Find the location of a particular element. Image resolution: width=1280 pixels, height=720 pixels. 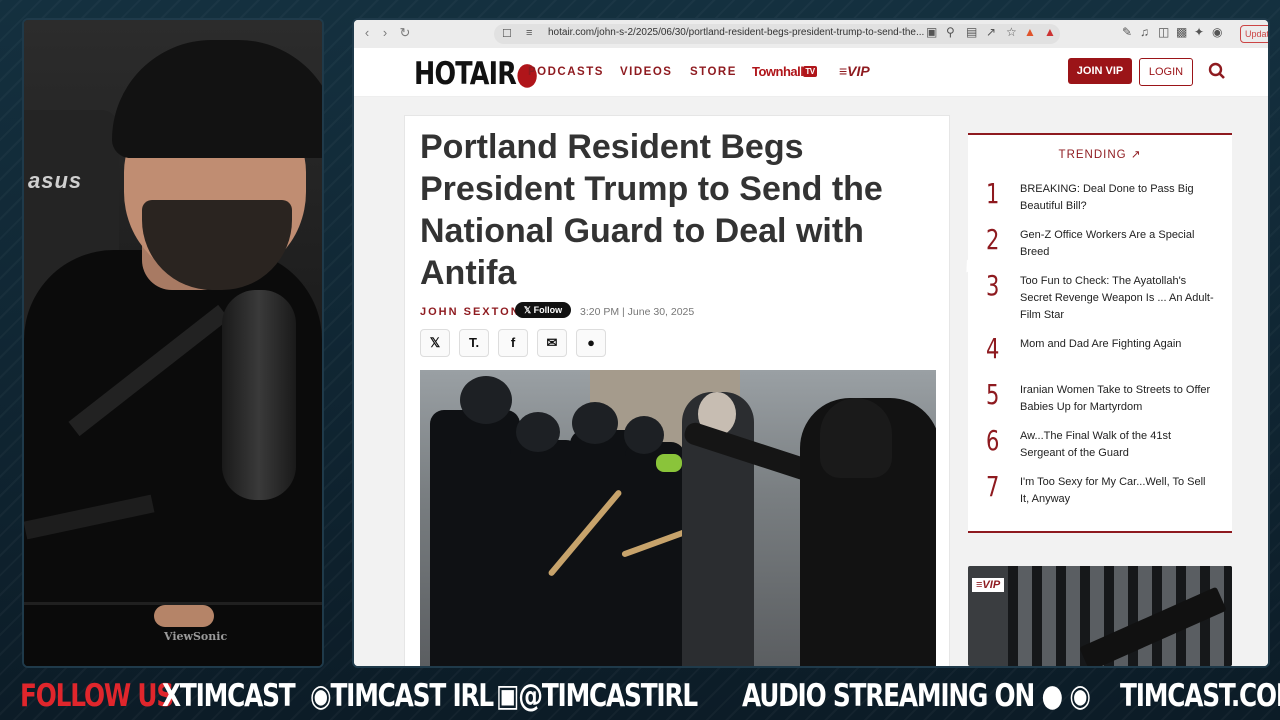

logo-air: AIR is located at coordinates (493, 74).